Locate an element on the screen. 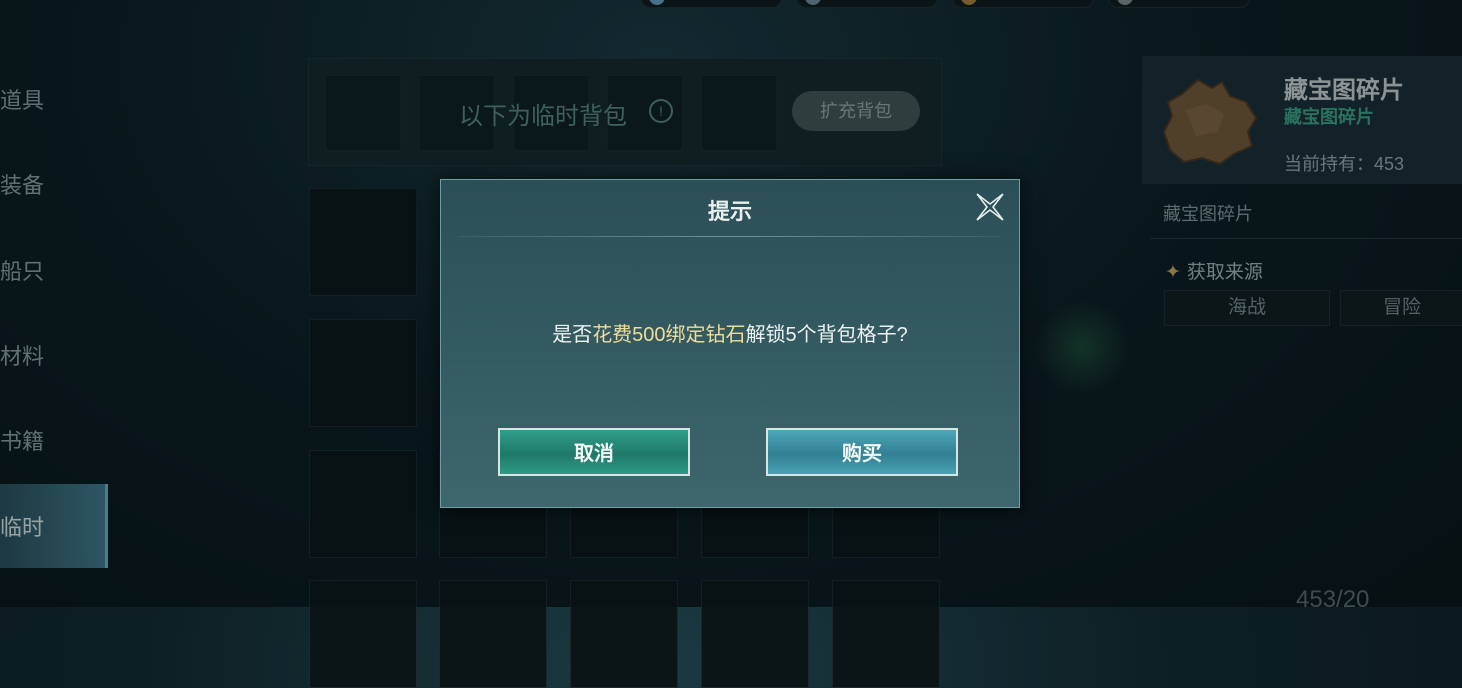 This screenshot has height=688, width=1462. gold-currency is located at coordinates (1023, 4).